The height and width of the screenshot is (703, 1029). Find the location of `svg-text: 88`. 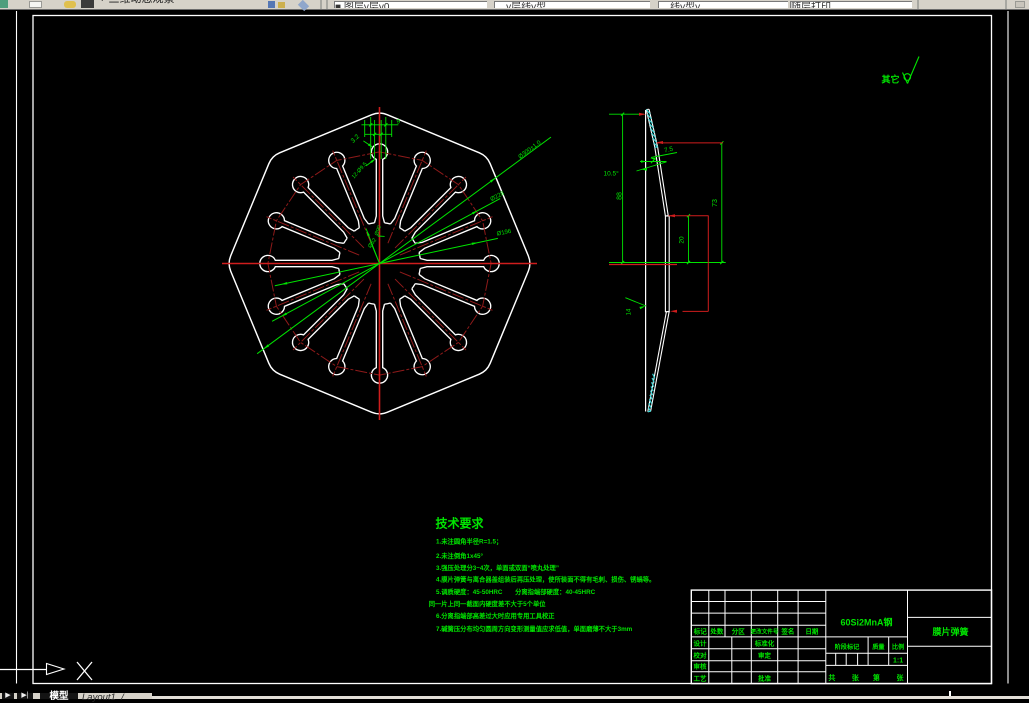

svg-text: 88 is located at coordinates (620, 196).